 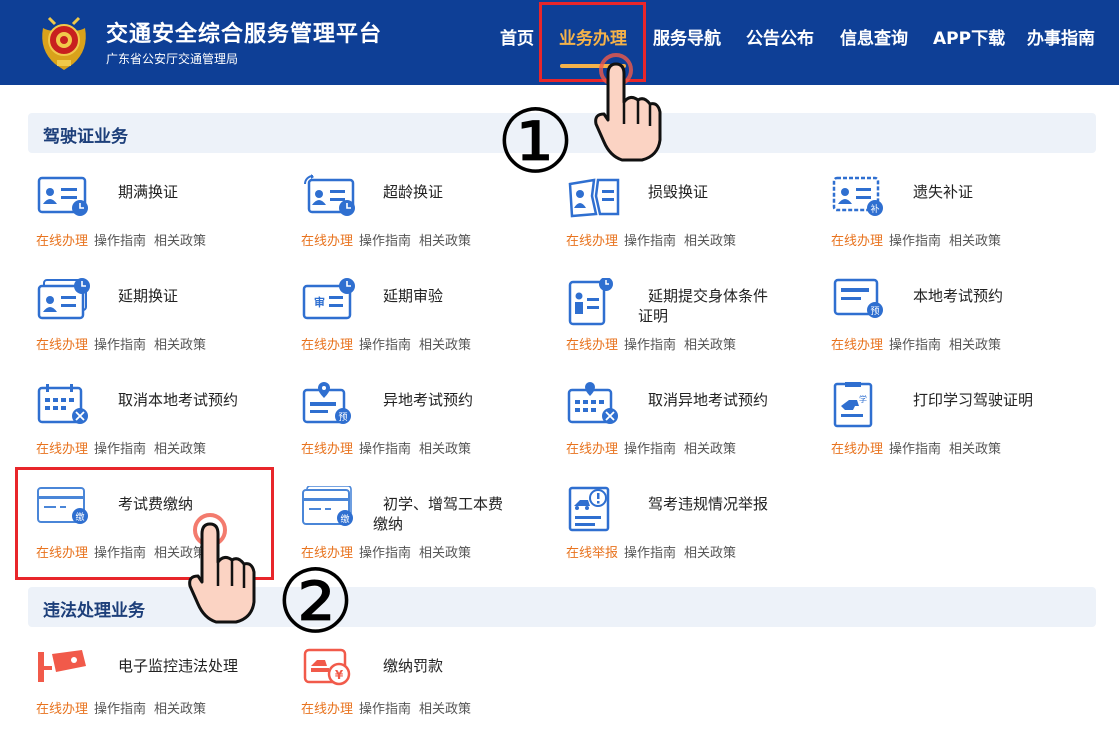 What do you see at coordinates (592, 553) in the screenshot?
I see `link-online: 在线举报` at bounding box center [592, 553].